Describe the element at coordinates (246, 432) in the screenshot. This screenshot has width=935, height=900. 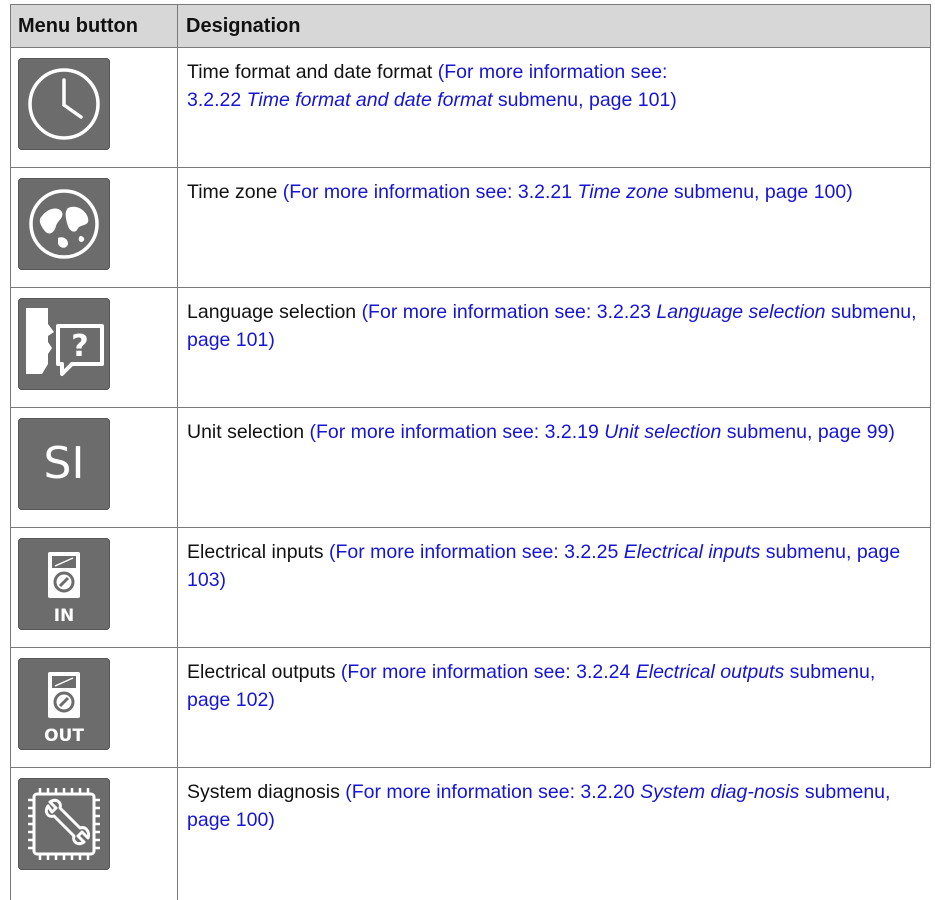
I see `row-title: Unit selection` at that location.